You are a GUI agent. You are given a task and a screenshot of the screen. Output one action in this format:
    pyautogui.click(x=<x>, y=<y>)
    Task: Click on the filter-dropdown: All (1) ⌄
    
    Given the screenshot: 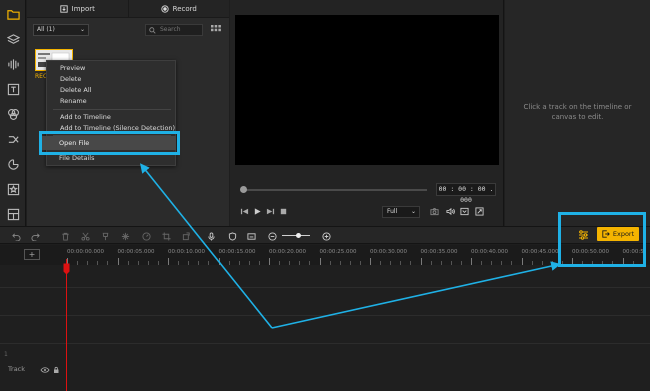 What is the action you would take?
    pyautogui.click(x=61, y=30)
    